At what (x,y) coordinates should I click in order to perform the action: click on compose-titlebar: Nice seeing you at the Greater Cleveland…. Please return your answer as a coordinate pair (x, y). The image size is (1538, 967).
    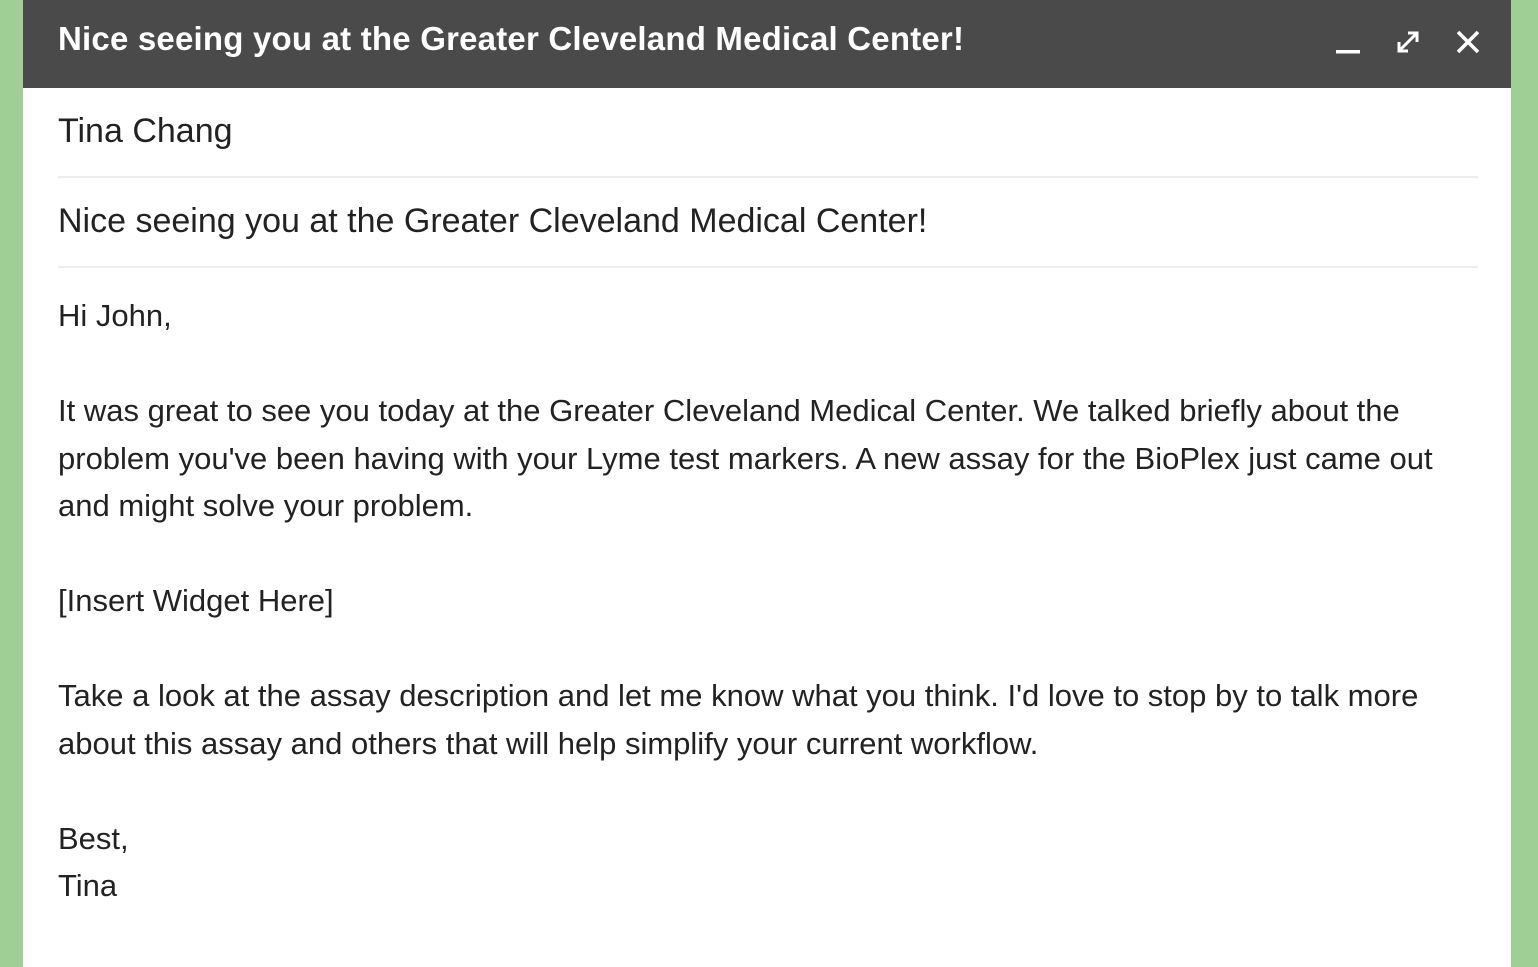
    Looking at the image, I should click on (767, 44).